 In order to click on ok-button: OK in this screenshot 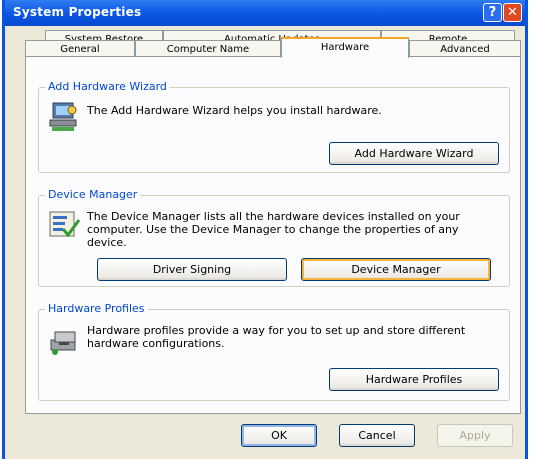, I will do `click(279, 435)`.